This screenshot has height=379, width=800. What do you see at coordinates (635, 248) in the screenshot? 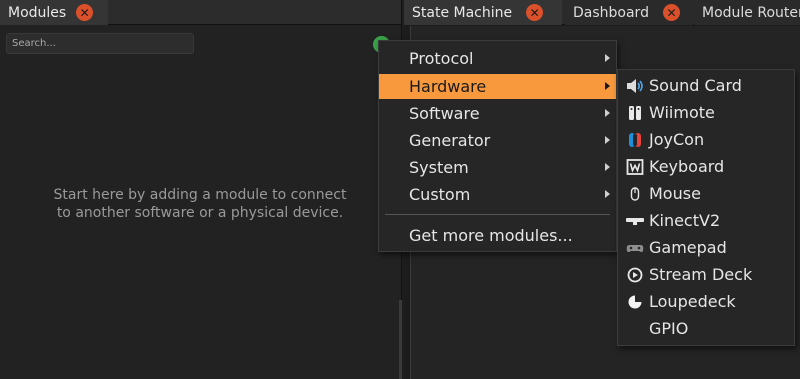
I see `gamepad-icon` at bounding box center [635, 248].